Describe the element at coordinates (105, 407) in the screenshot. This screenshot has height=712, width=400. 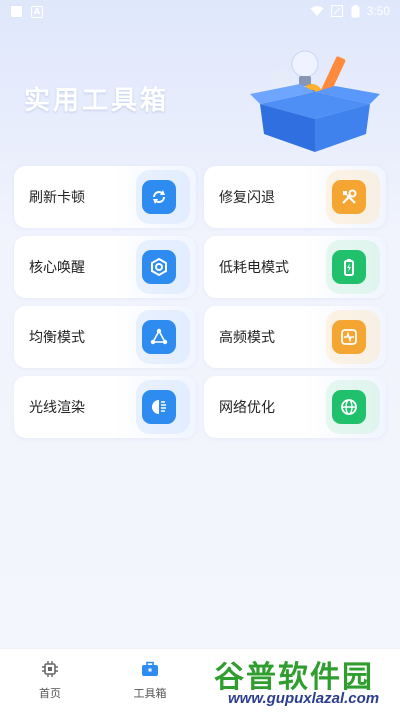
I see `tool-card-ray-tracing: 光线渲染` at that location.